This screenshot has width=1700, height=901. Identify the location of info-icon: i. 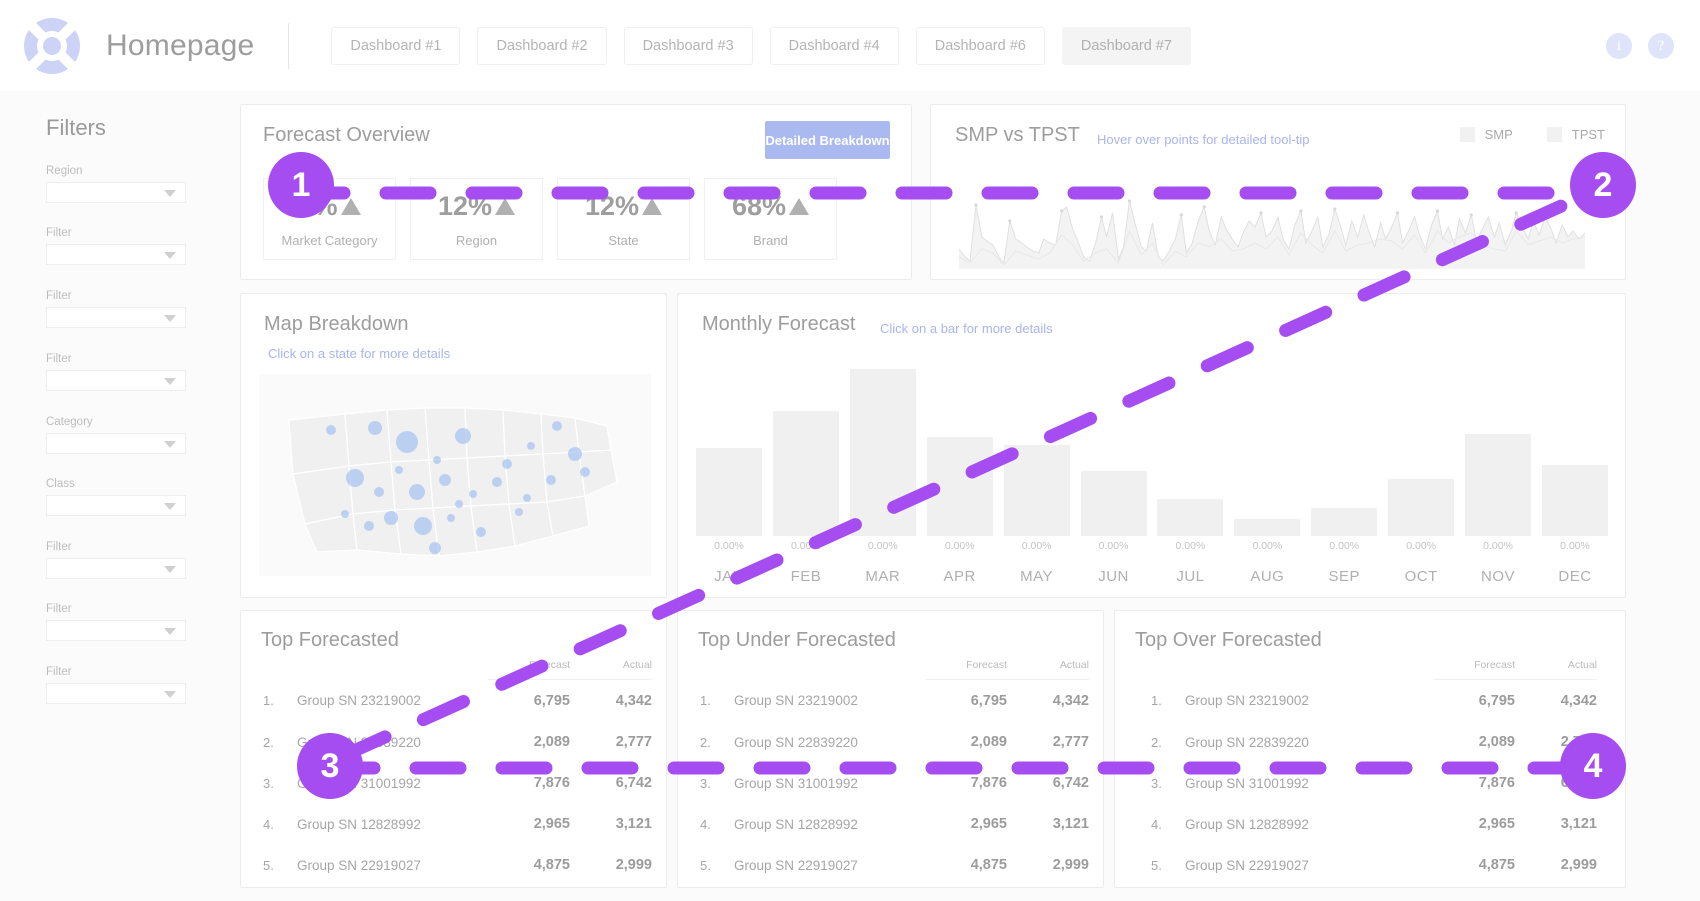
(1619, 46).